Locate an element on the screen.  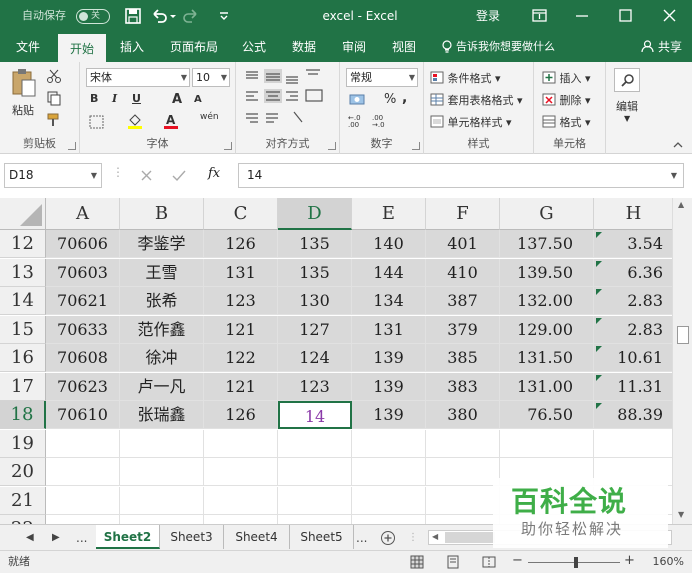
maximize-icon is located at coordinates (626, 16).